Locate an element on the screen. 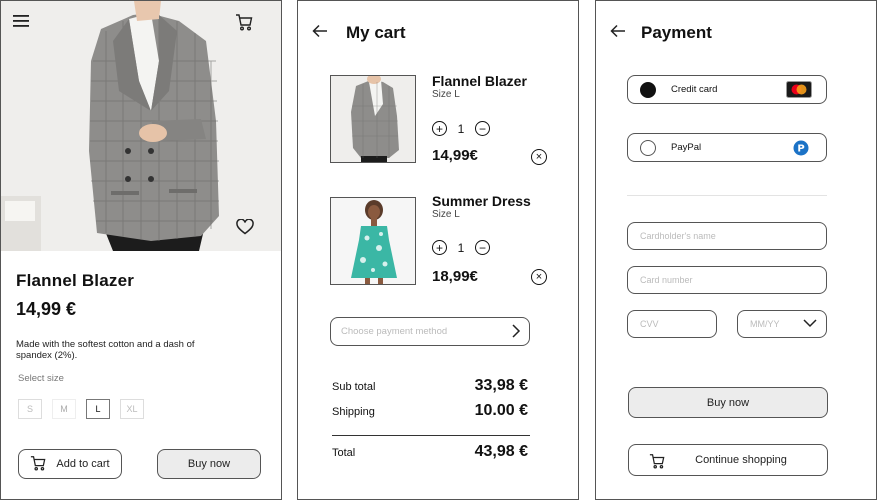  product-title: Flannel Blazer is located at coordinates (75, 280).